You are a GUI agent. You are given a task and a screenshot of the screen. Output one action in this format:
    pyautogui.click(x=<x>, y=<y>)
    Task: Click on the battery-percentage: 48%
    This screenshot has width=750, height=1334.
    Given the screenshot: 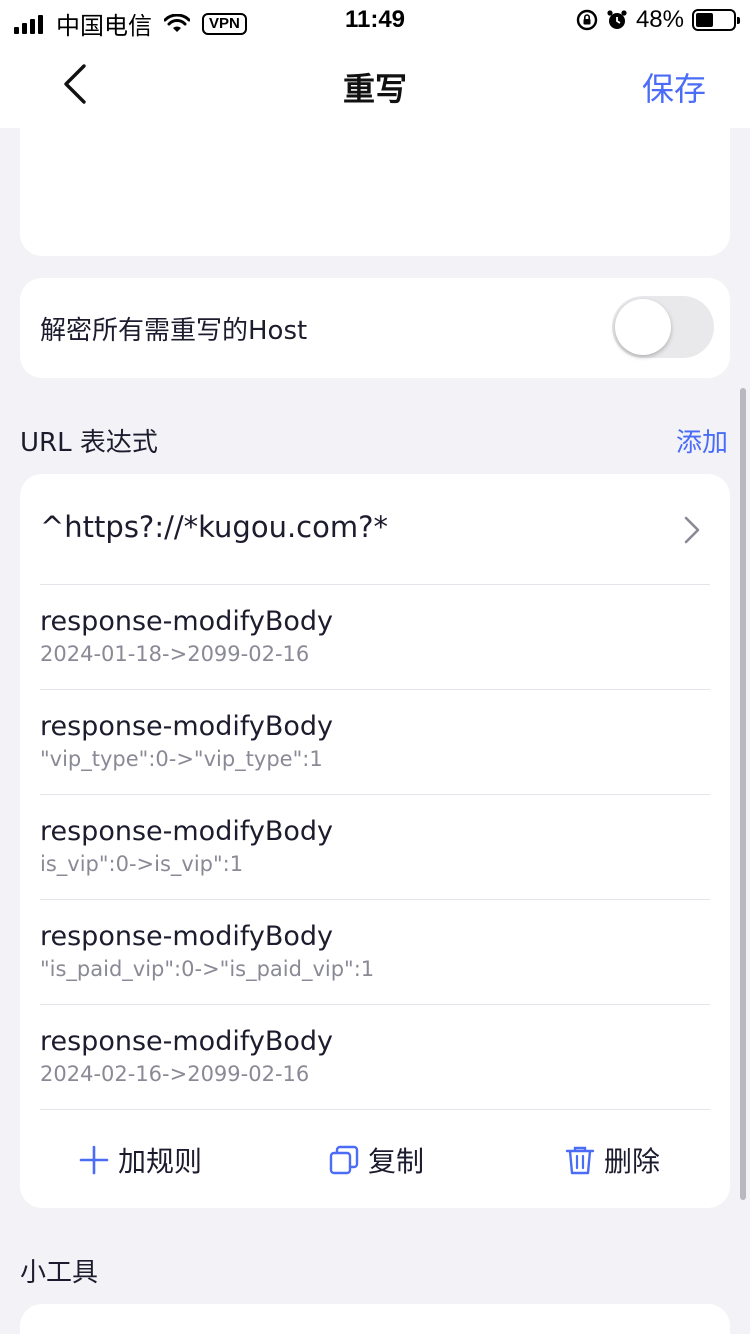 What is the action you would take?
    pyautogui.click(x=659, y=19)
    